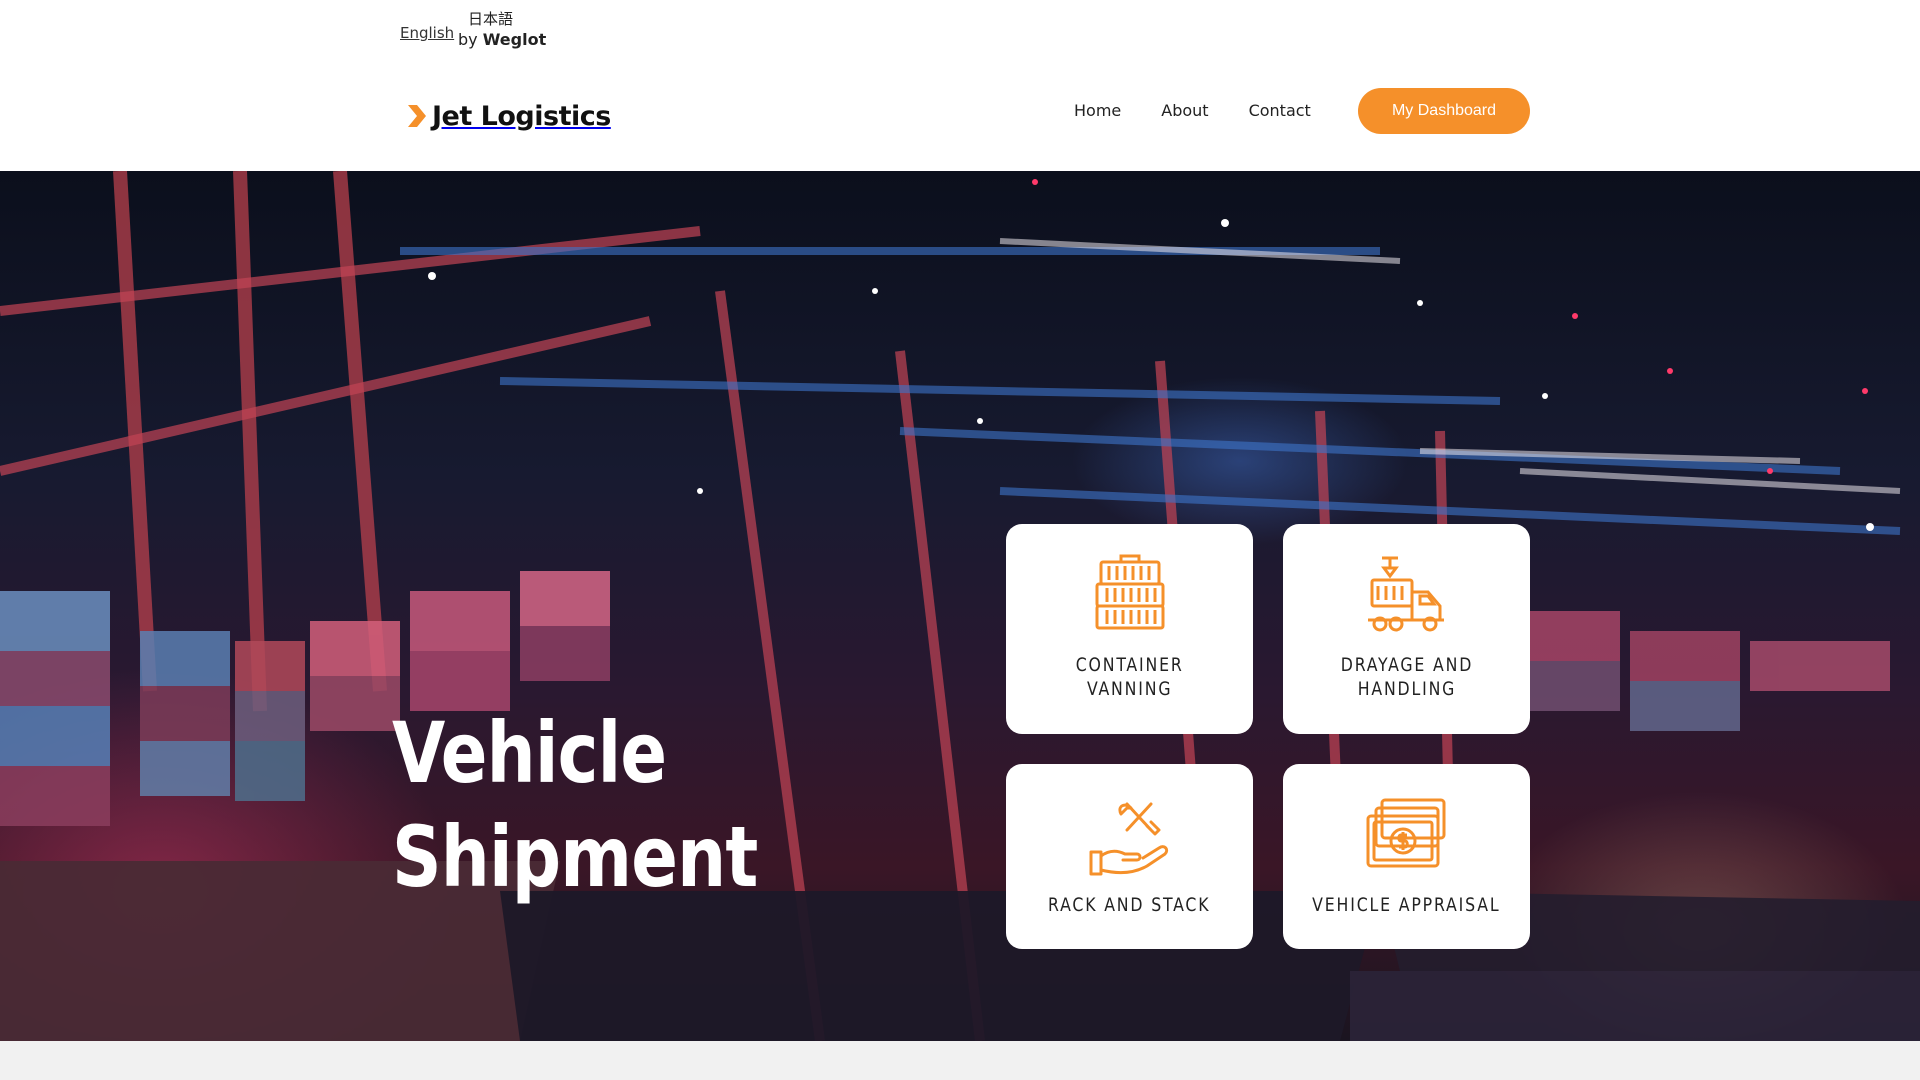 This screenshot has width=1920, height=1080. I want to click on logo-text: Jet Logistics, so click(521, 116).